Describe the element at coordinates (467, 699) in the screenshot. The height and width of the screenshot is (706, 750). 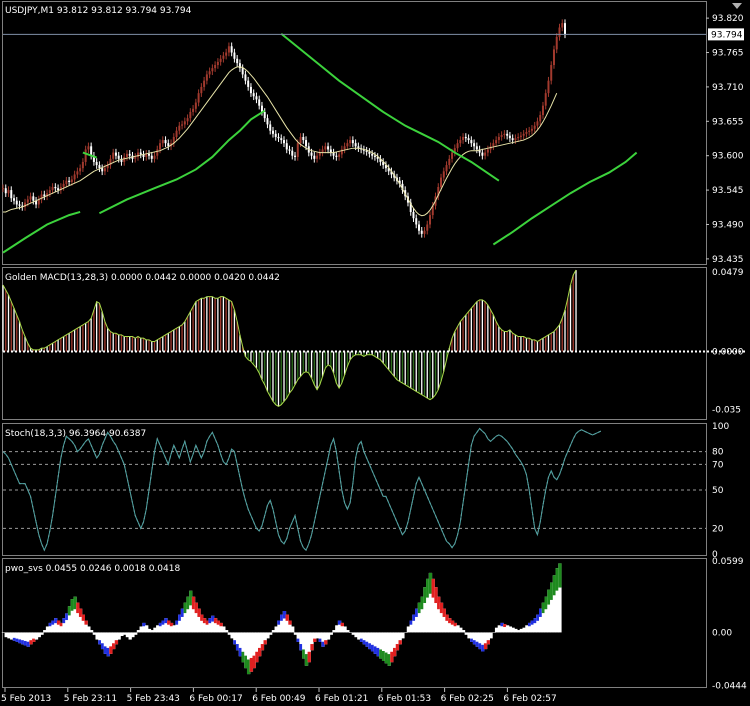
I see `time-tick-label: 6 Feb 02:25` at that location.